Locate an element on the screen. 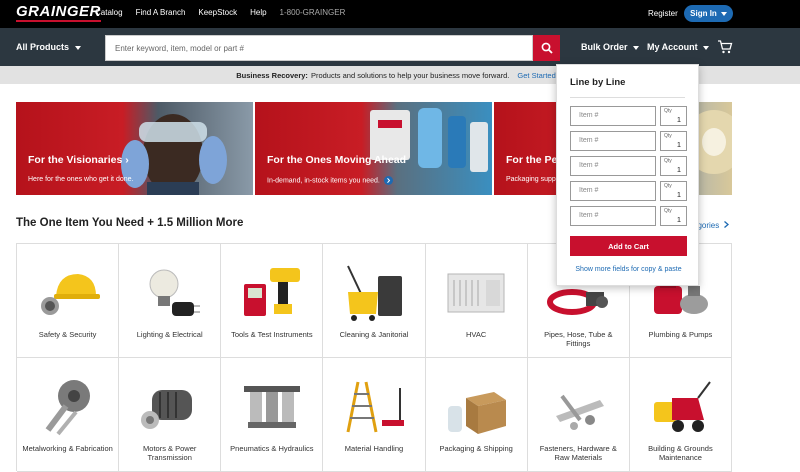  all-products-menu: All Products is located at coordinates (48, 47).